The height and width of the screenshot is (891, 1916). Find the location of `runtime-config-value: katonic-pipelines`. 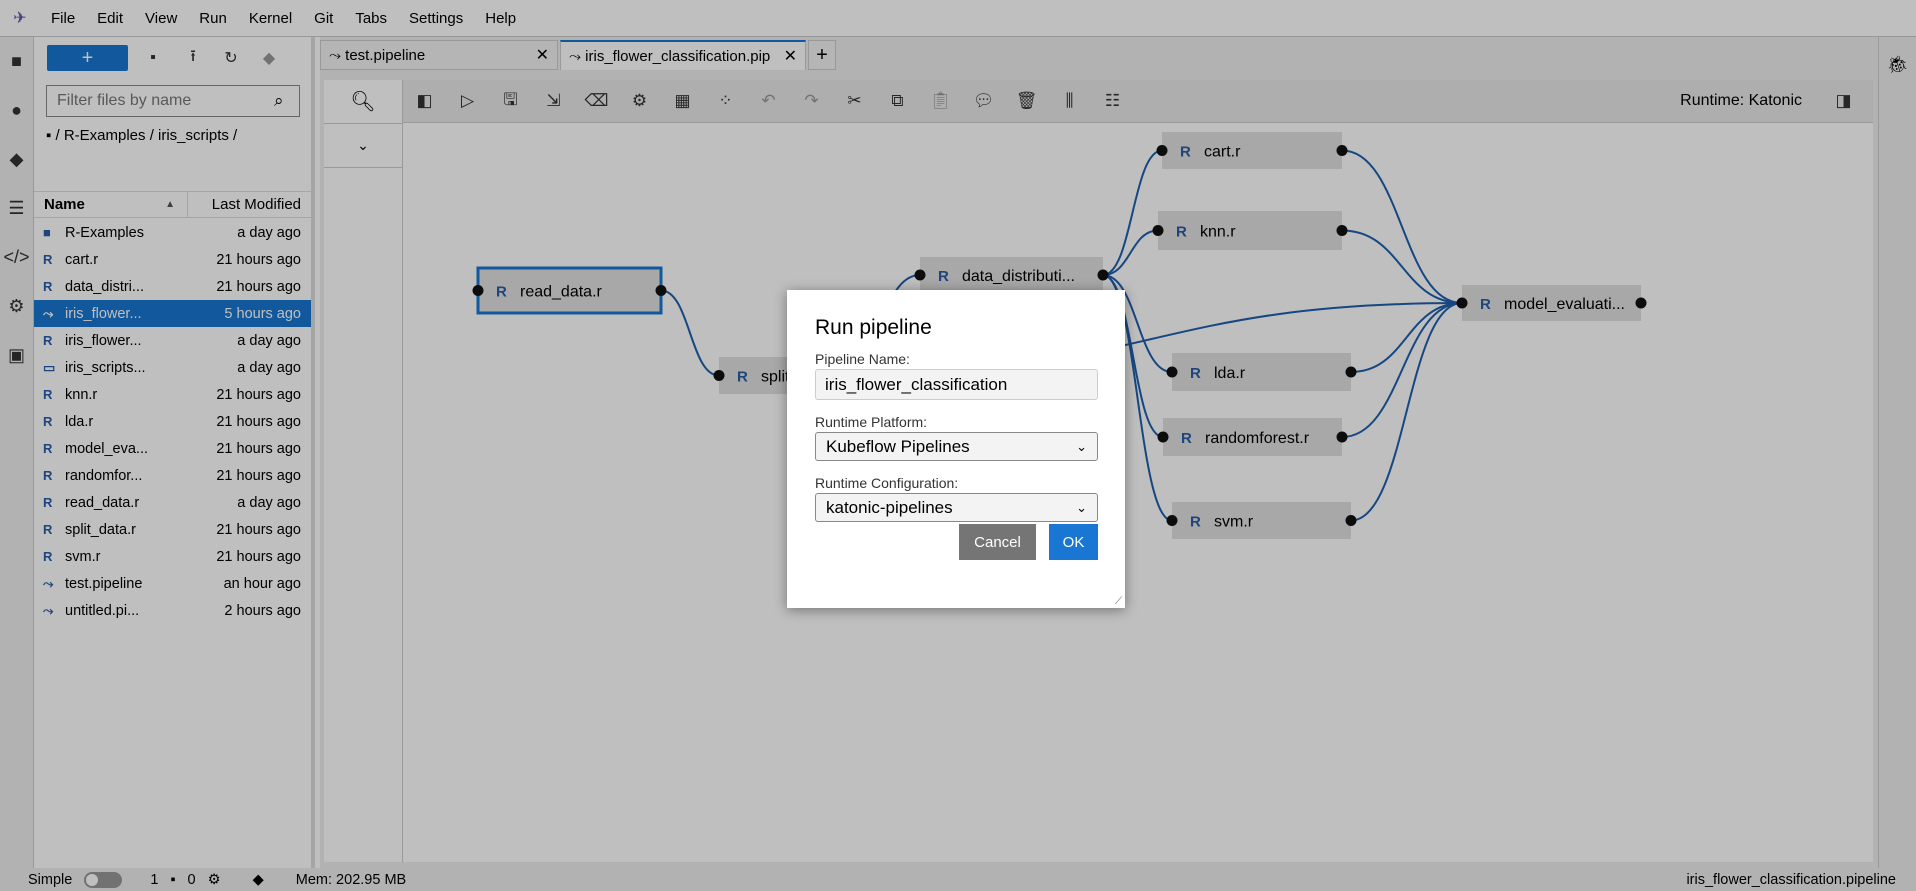

runtime-config-value: katonic-pipelines is located at coordinates (889, 507).